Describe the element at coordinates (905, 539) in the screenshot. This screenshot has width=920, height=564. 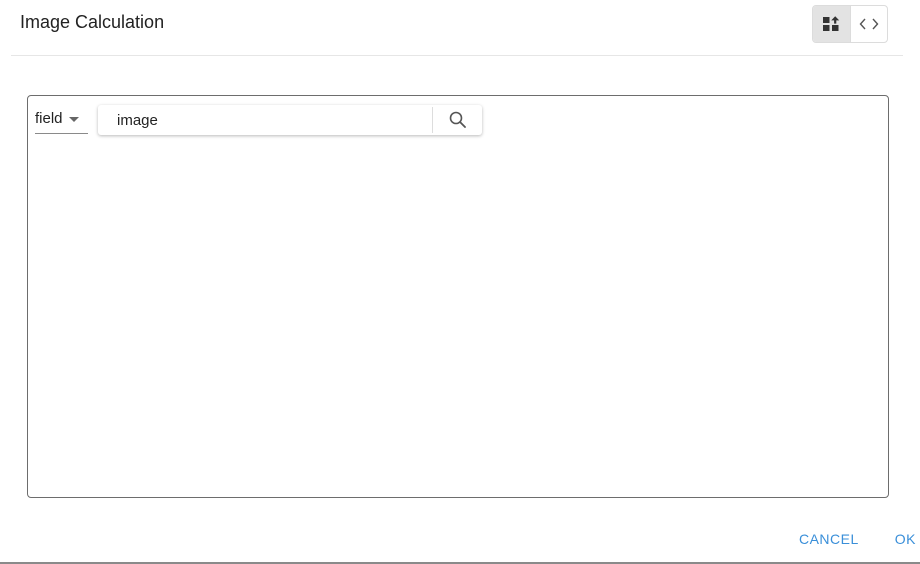
I see `ok-button: OK` at that location.